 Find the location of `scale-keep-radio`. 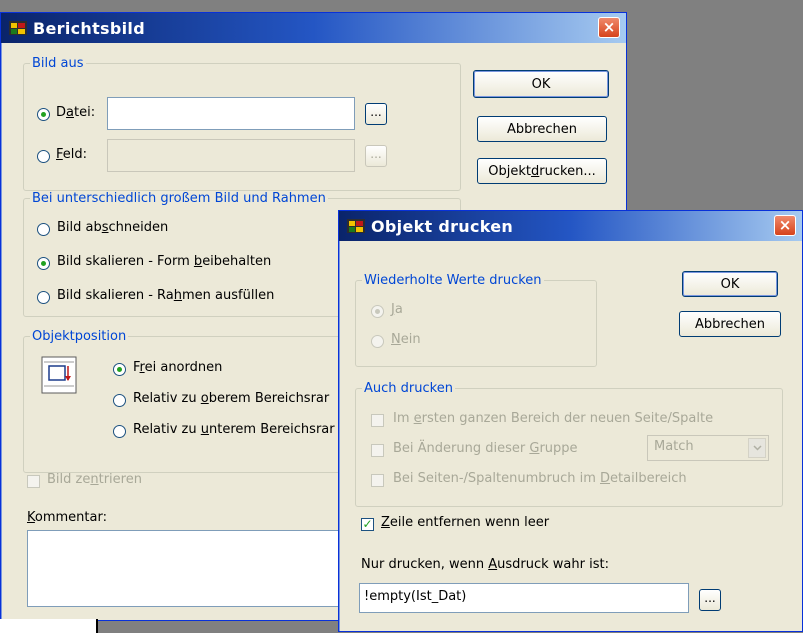

scale-keep-radio is located at coordinates (43, 263).